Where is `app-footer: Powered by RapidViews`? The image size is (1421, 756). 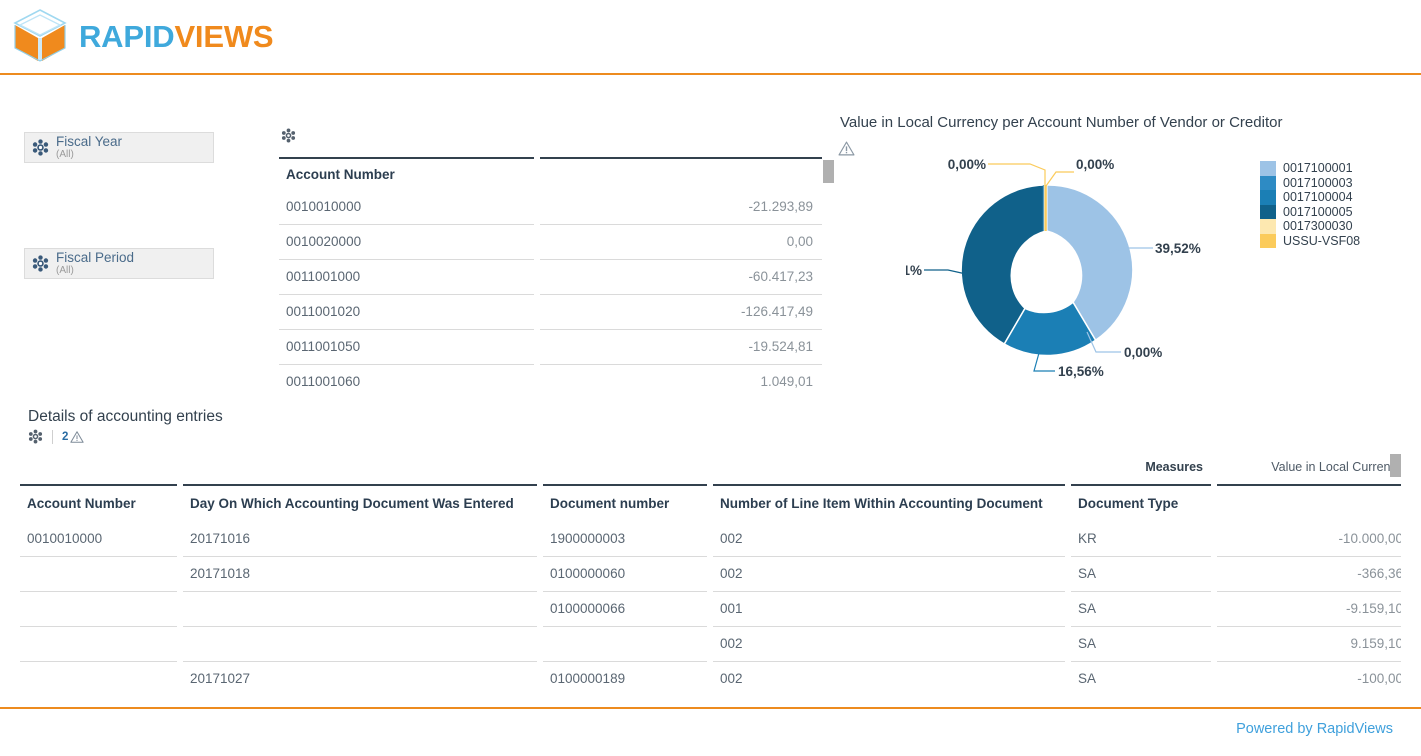 app-footer: Powered by RapidViews is located at coordinates (710, 731).